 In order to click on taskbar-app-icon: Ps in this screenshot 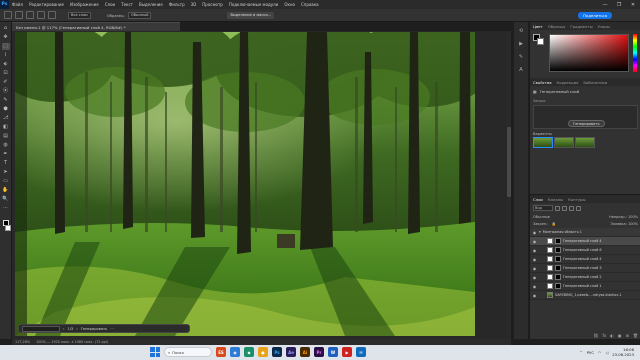, I will do `click(277, 352)`.